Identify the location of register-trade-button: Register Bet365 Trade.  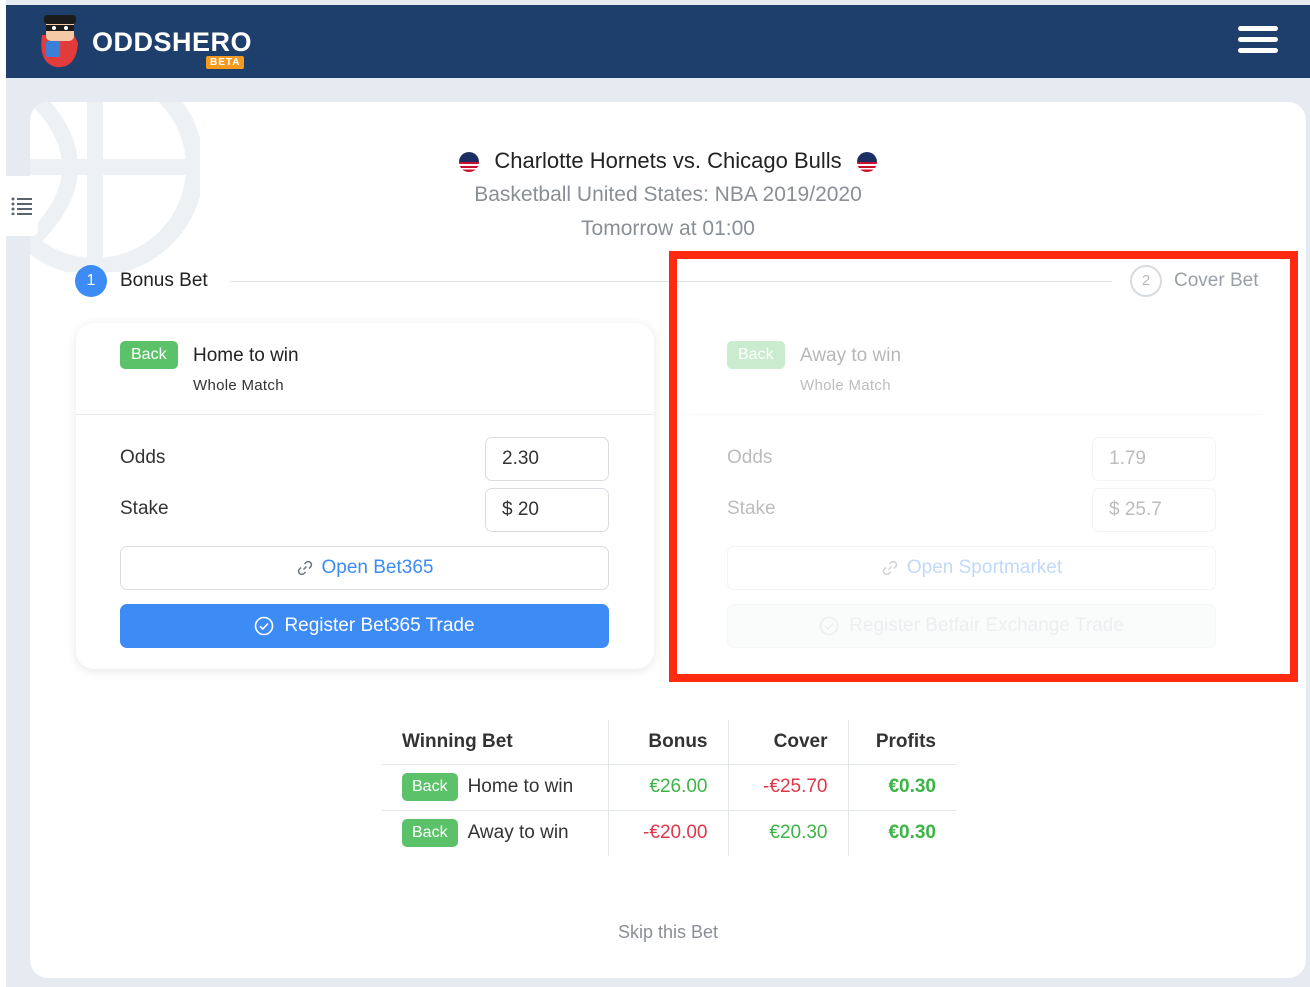
(364, 626).